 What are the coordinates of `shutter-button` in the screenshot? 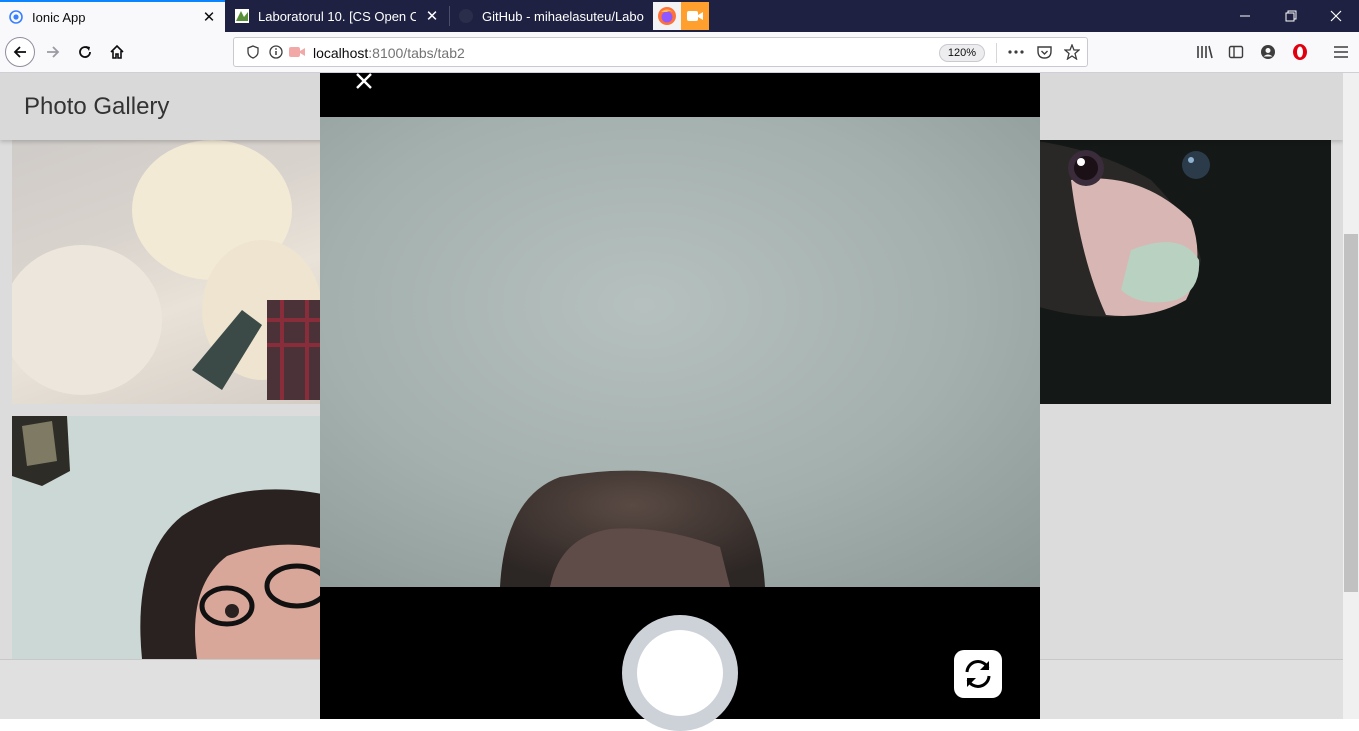 It's located at (680, 673).